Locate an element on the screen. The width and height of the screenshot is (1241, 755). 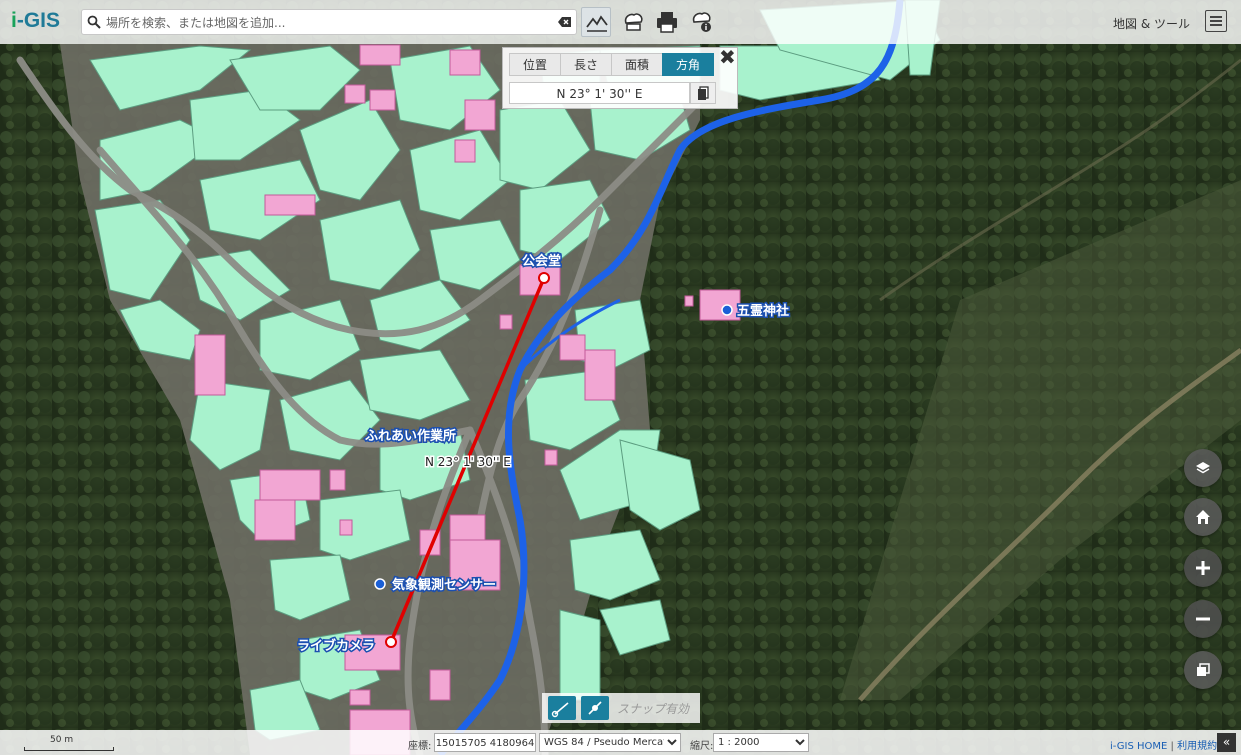
tab-area: 面積 is located at coordinates (637, 64).